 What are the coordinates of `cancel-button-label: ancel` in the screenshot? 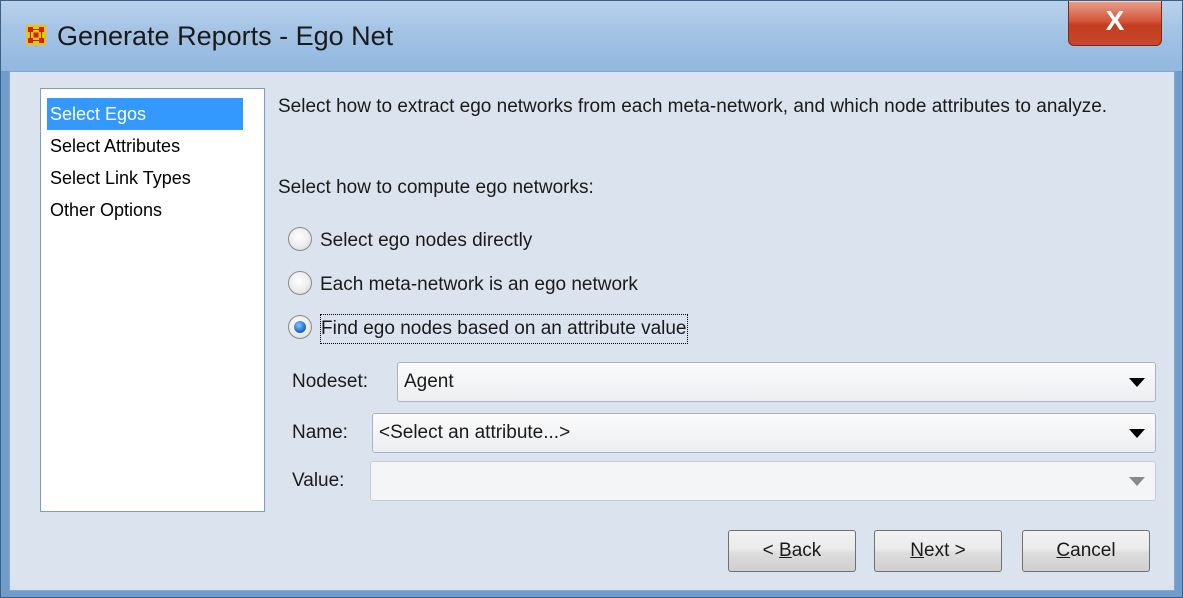 It's located at (1093, 550).